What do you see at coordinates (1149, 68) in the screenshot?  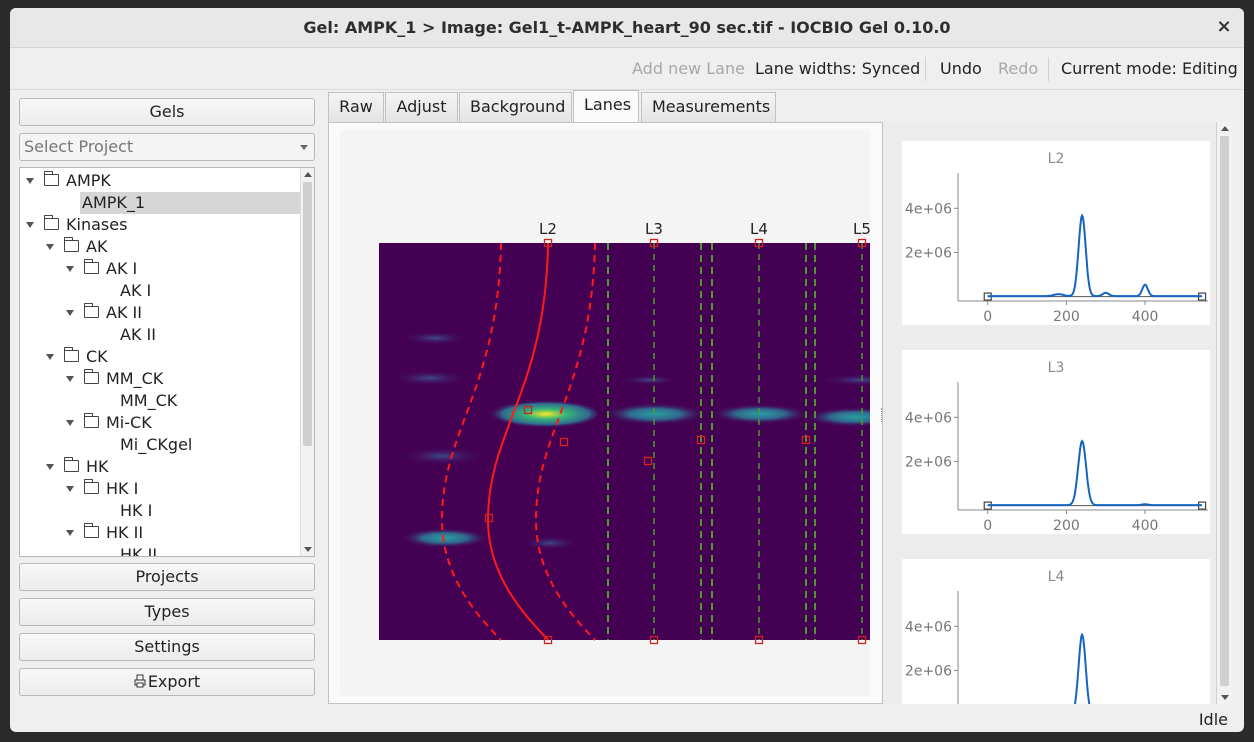 I see `mode-button: Current mode: Editing` at bounding box center [1149, 68].